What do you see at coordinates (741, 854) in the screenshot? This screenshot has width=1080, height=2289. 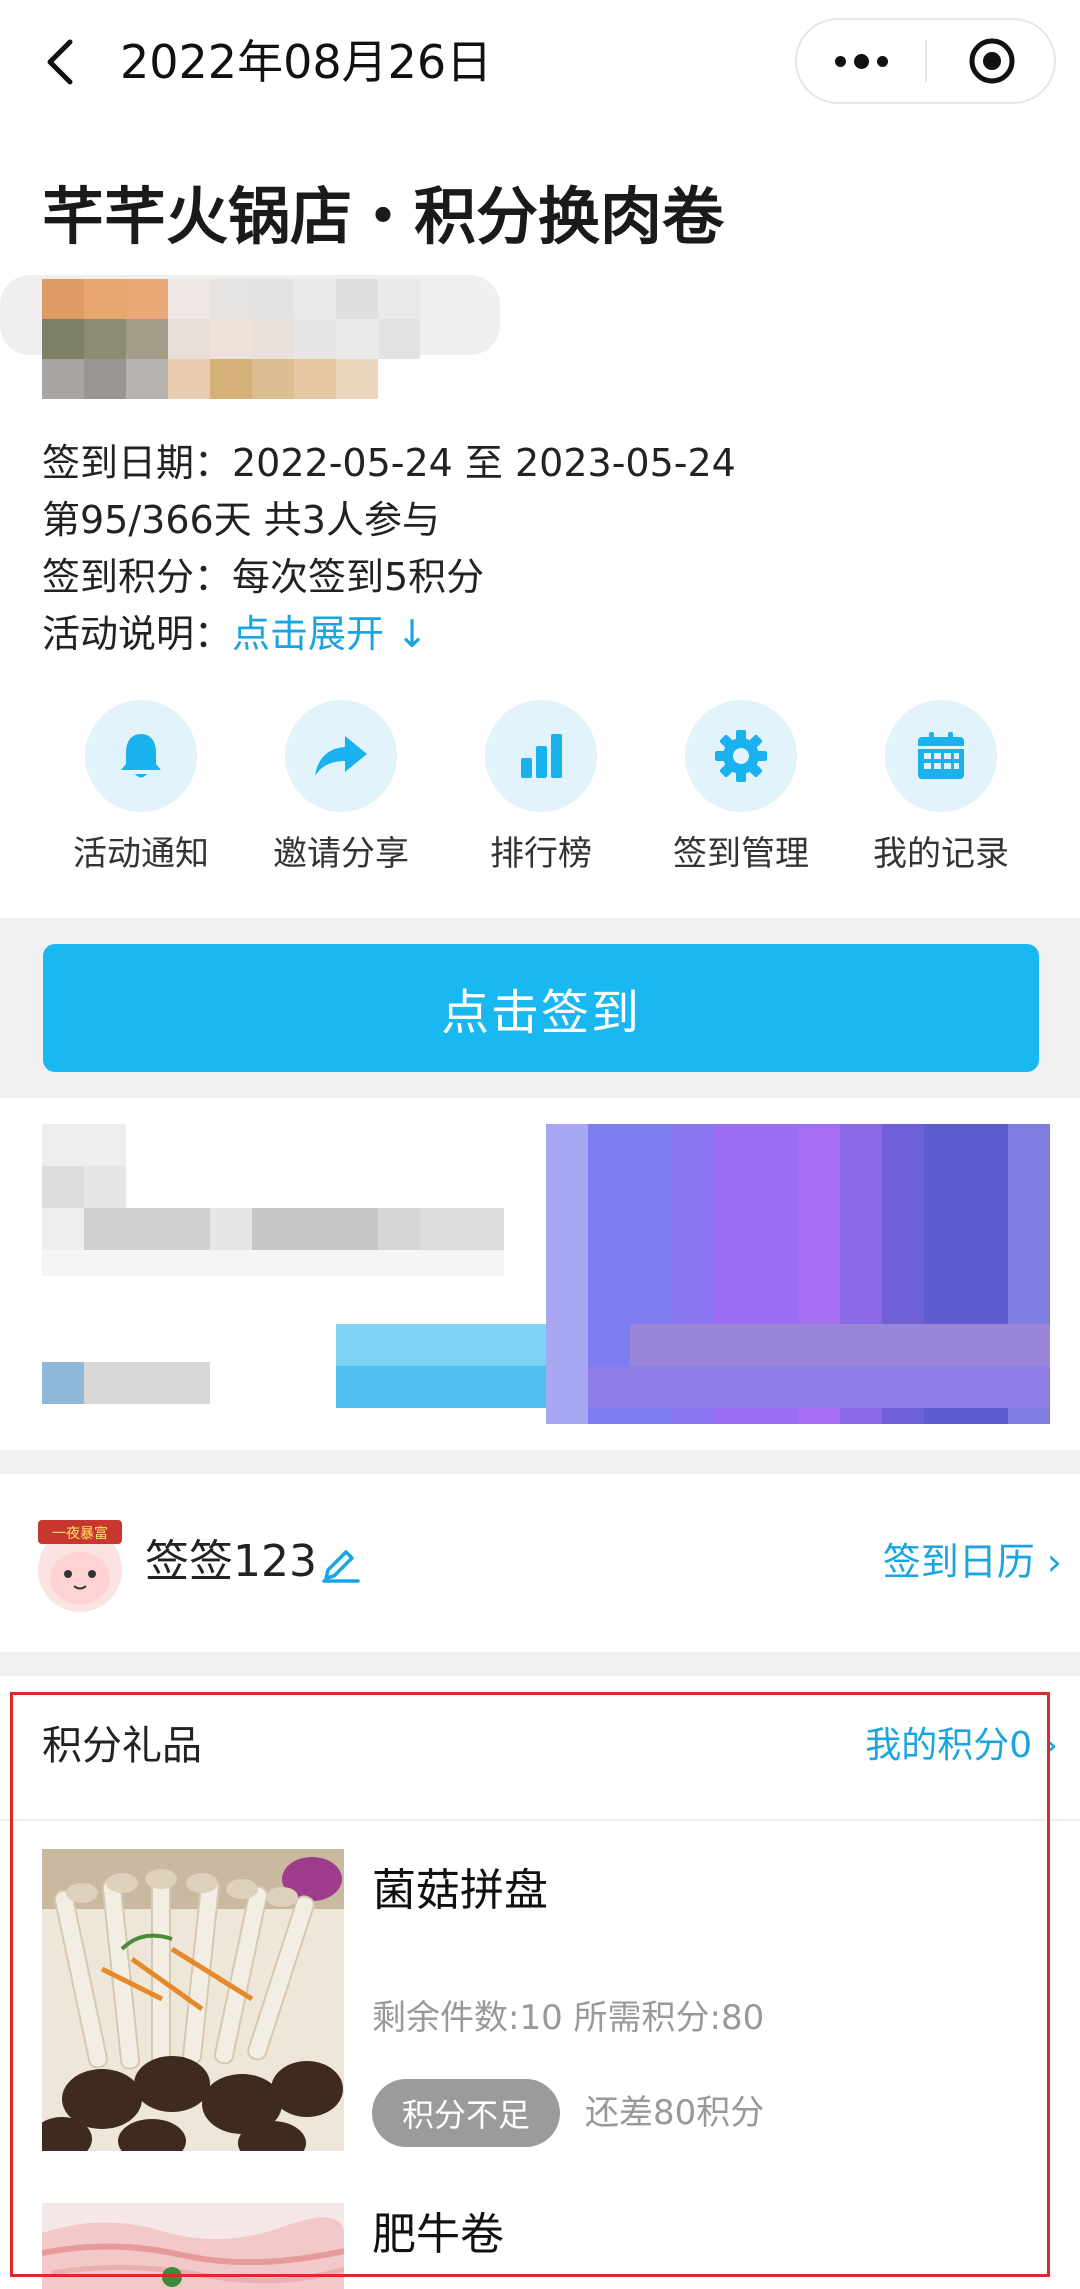 I see `action-label: 签到管理` at bounding box center [741, 854].